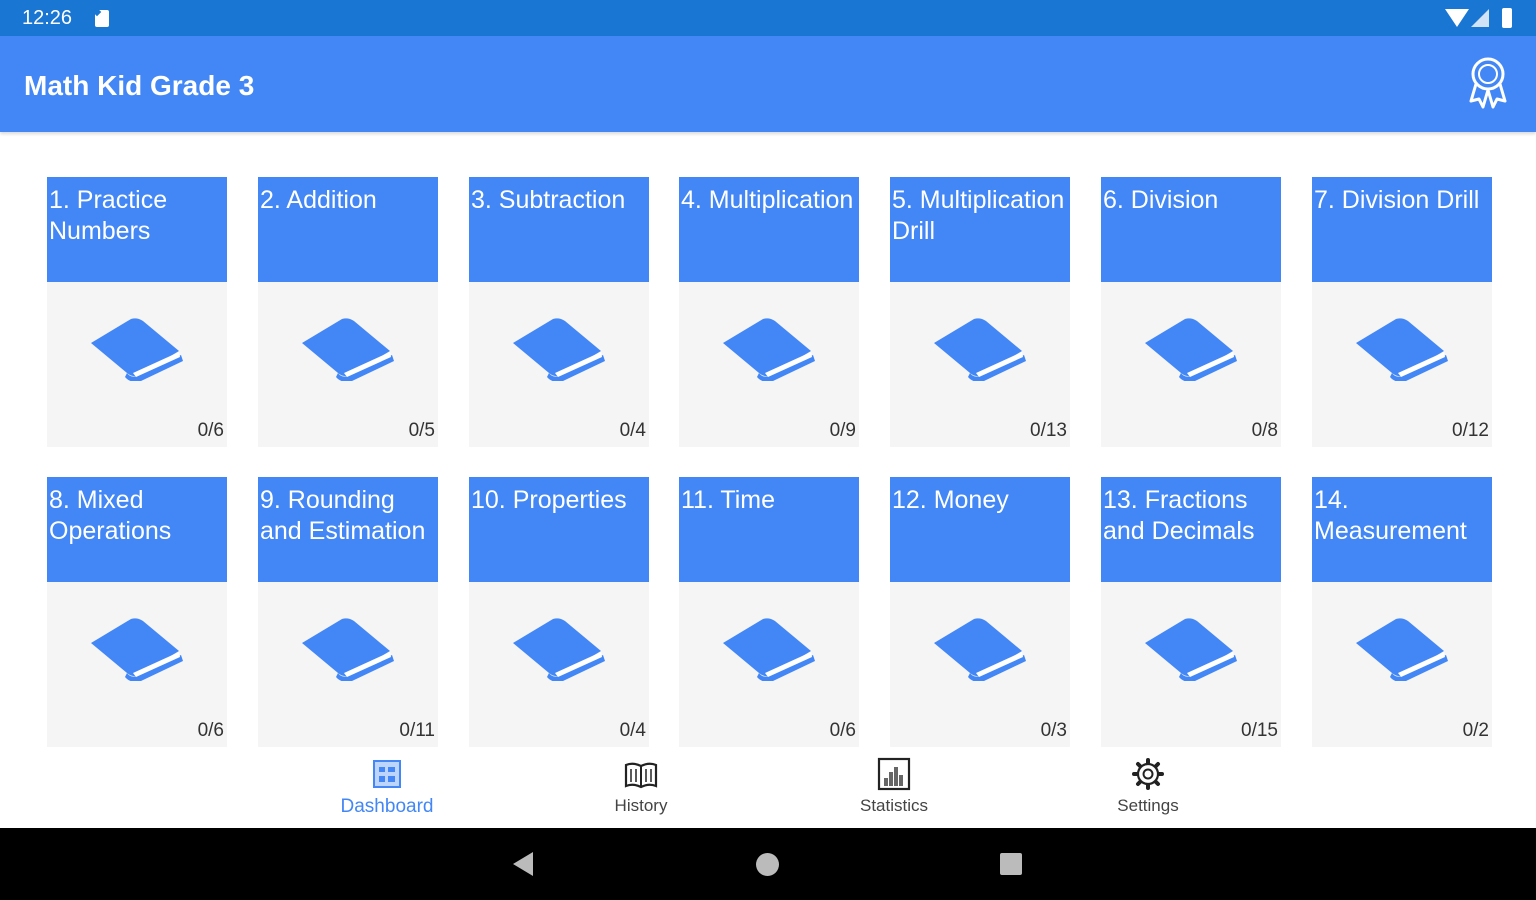 The image size is (1536, 900). I want to click on topic-card: 11. Time 0/6, so click(769, 612).